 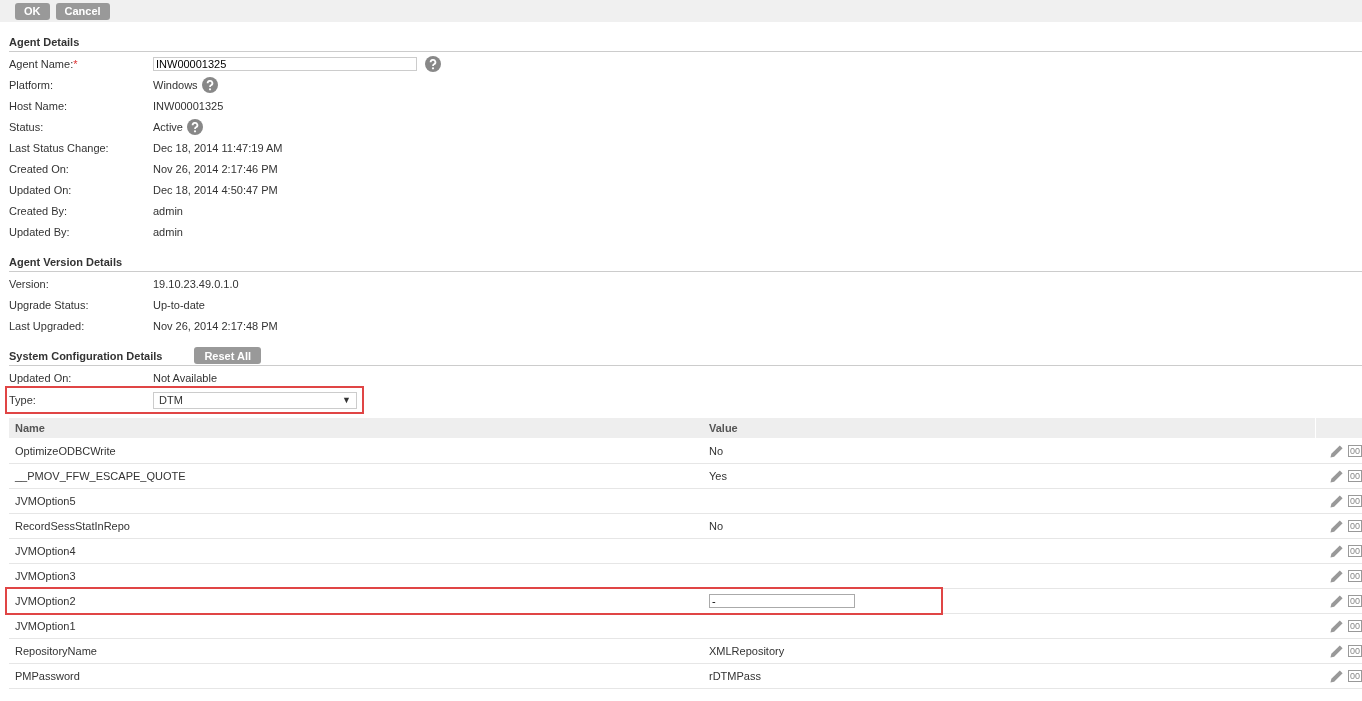 What do you see at coordinates (47, 325) in the screenshot?
I see `field-label: Last Upgraded:` at bounding box center [47, 325].